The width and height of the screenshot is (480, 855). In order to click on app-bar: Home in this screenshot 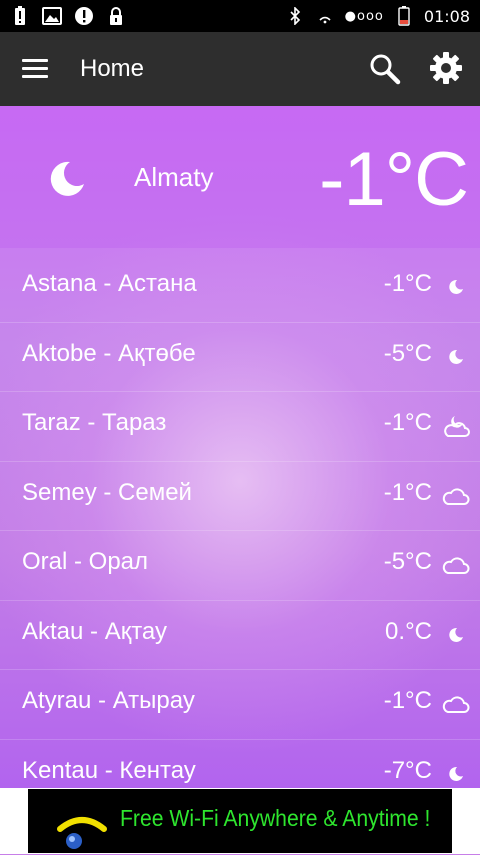, I will do `click(240, 69)`.